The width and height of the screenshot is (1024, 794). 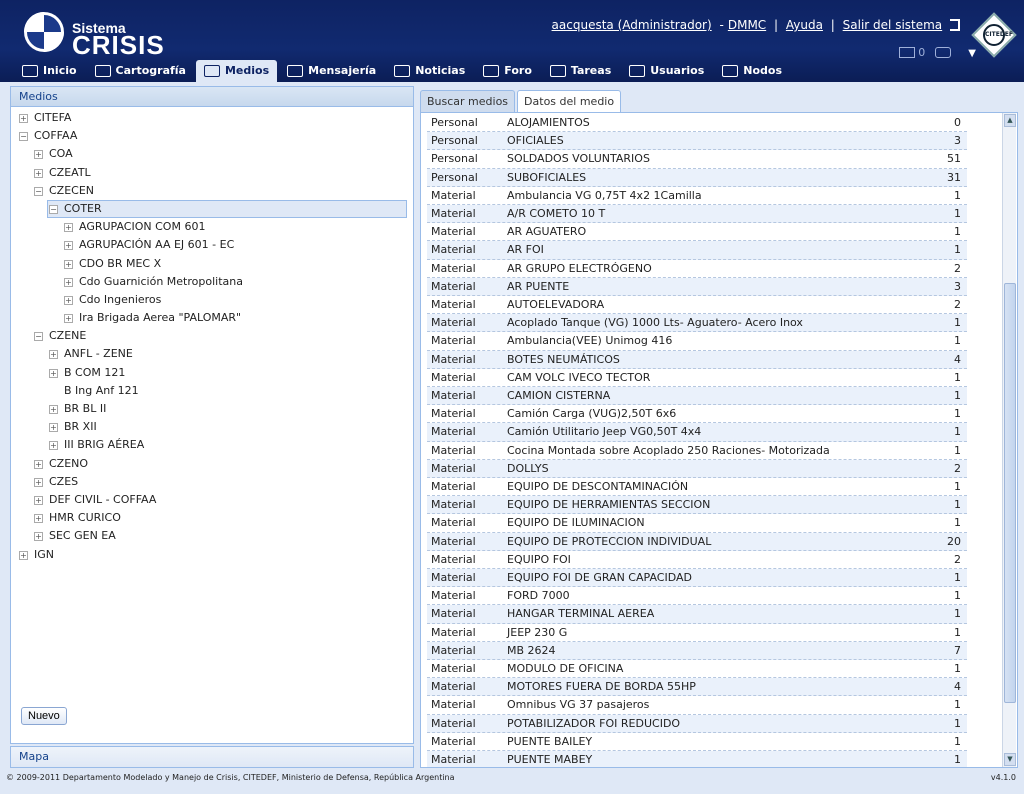 What do you see at coordinates (85, 409) in the screenshot?
I see `tree-node-label: BR BL II` at bounding box center [85, 409].